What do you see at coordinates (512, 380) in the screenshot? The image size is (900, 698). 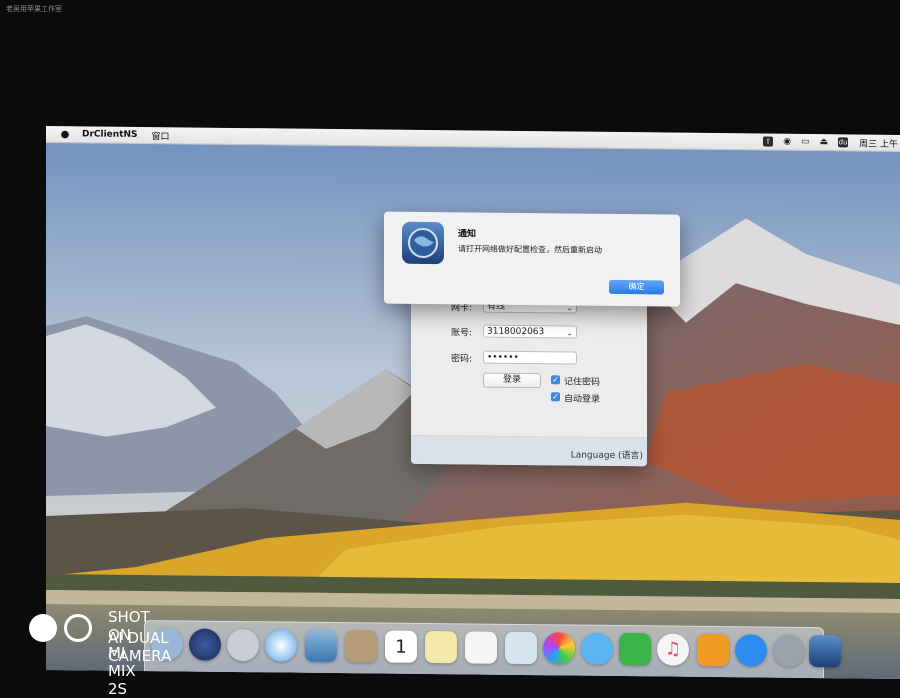 I see `login-button: 登录` at bounding box center [512, 380].